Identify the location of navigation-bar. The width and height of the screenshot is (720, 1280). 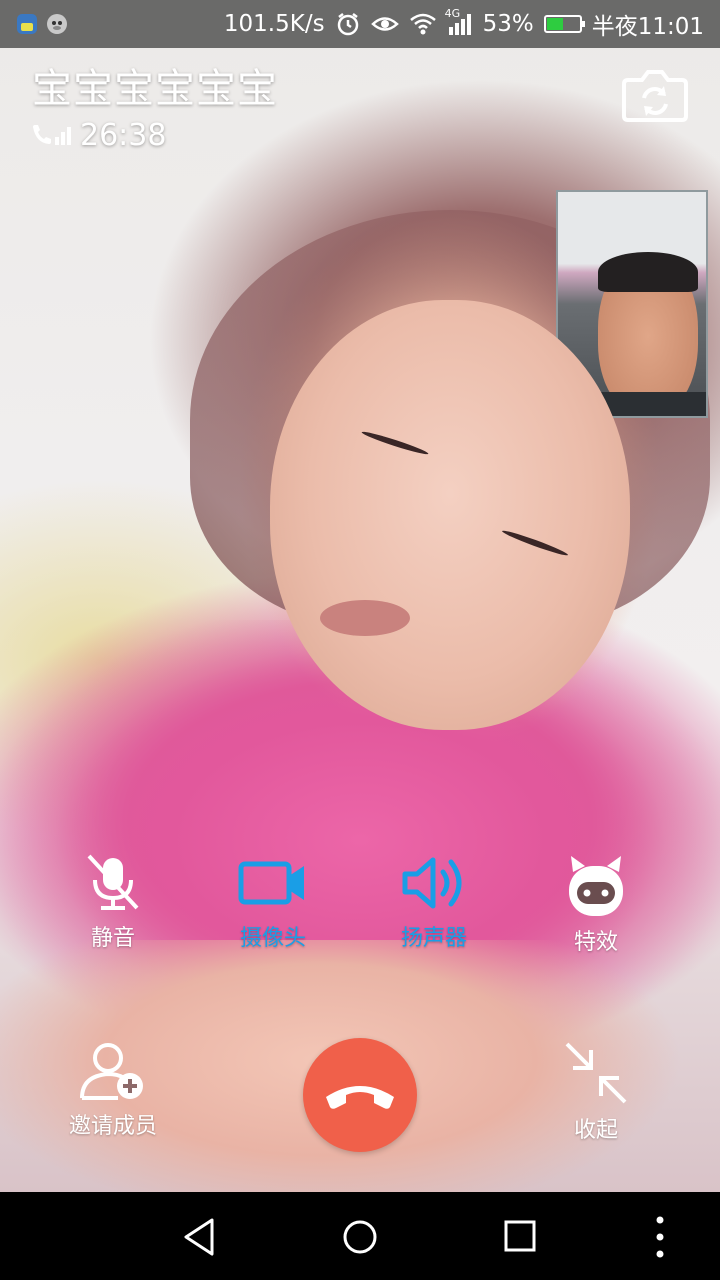
(360, 1236).